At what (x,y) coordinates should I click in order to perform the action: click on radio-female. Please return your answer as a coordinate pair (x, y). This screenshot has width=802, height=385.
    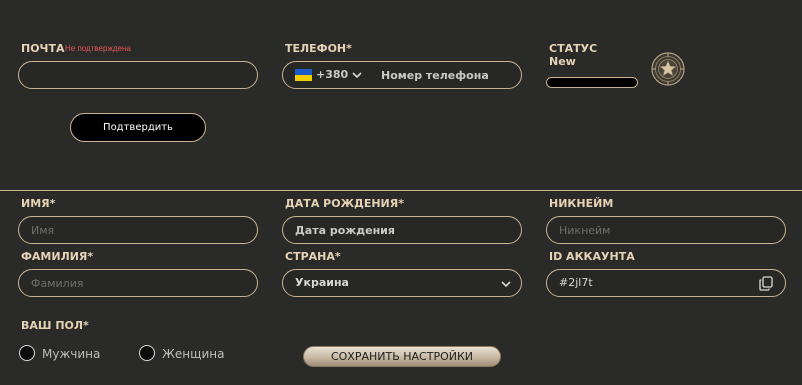
    Looking at the image, I should click on (147, 353).